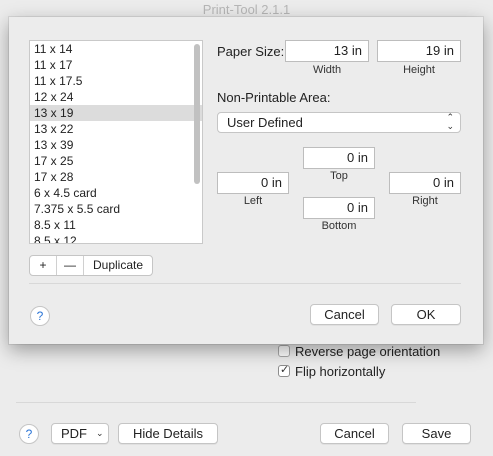 The height and width of the screenshot is (456, 493). I want to click on preset-value: User Defined, so click(265, 122).